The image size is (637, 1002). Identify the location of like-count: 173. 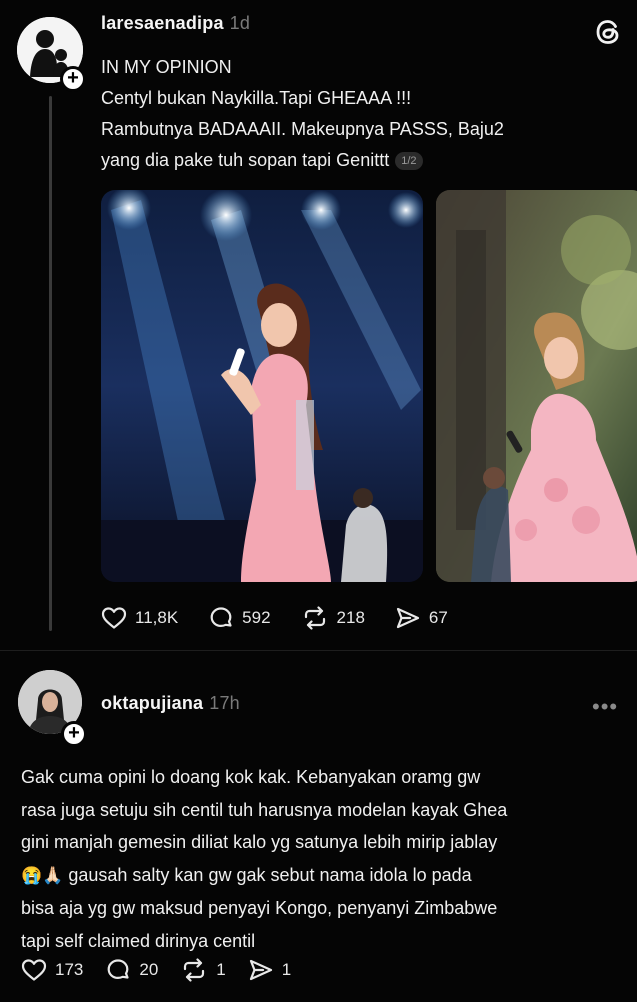
(69, 969).